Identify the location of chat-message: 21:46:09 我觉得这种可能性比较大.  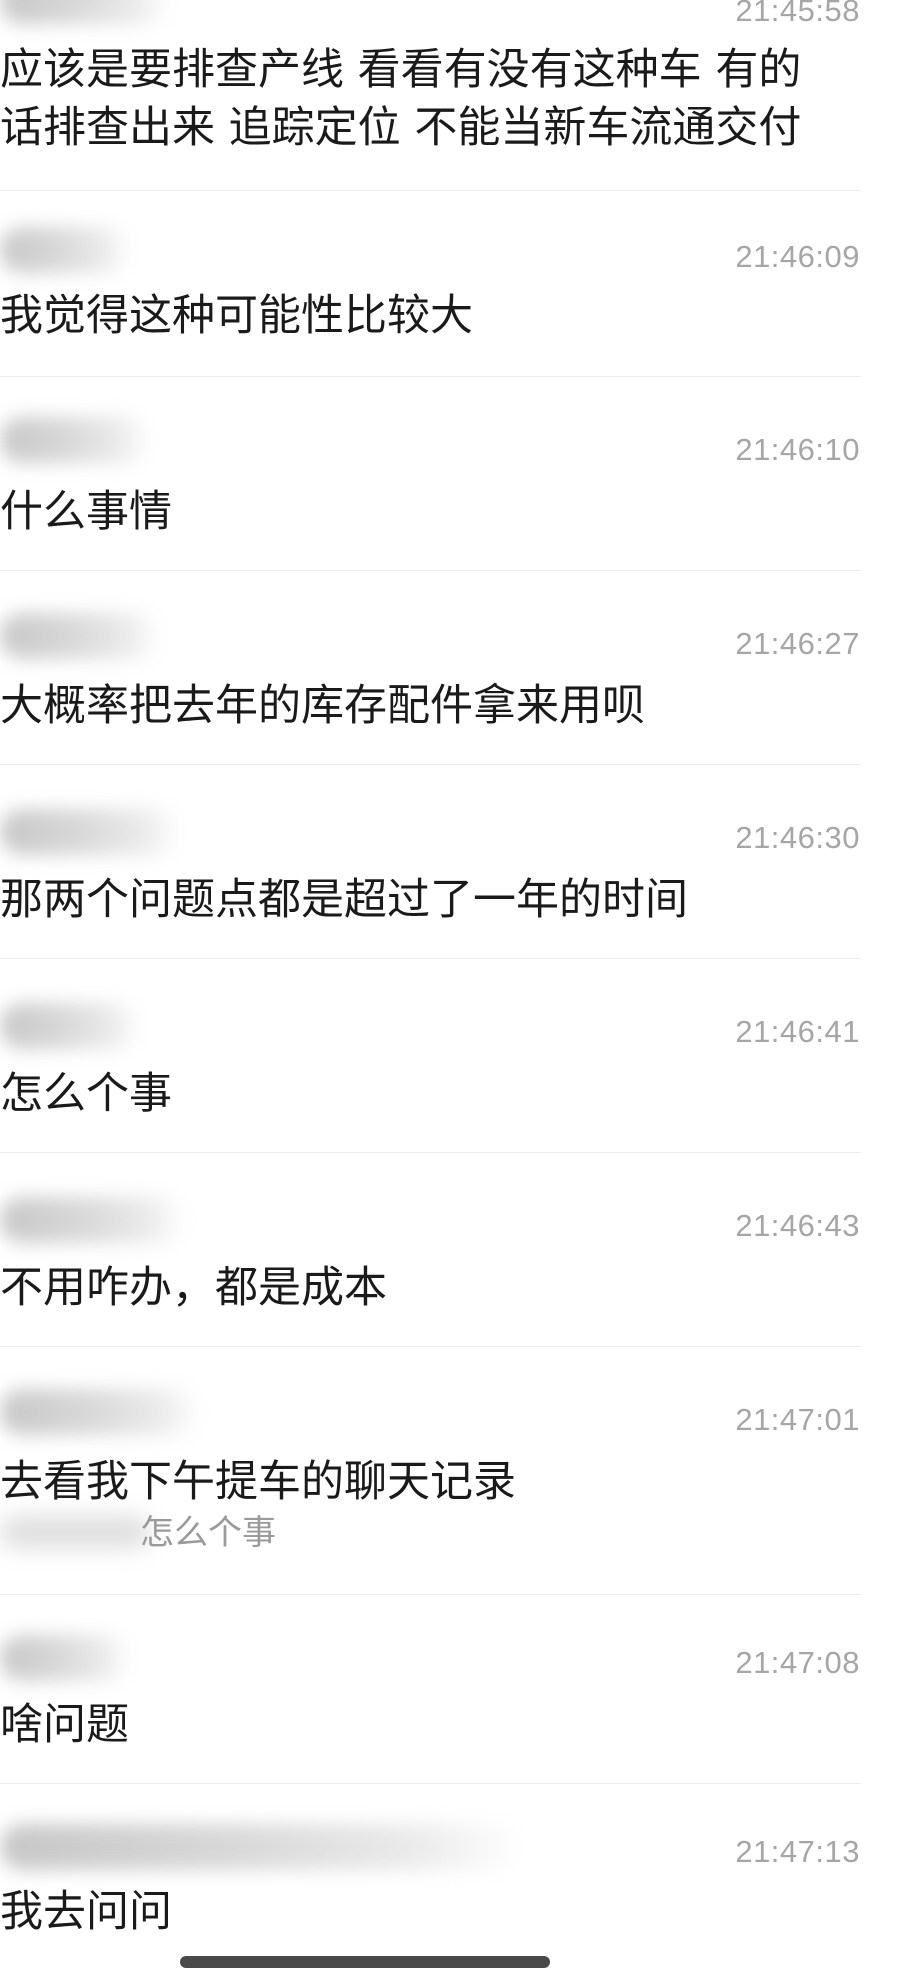
(430, 283).